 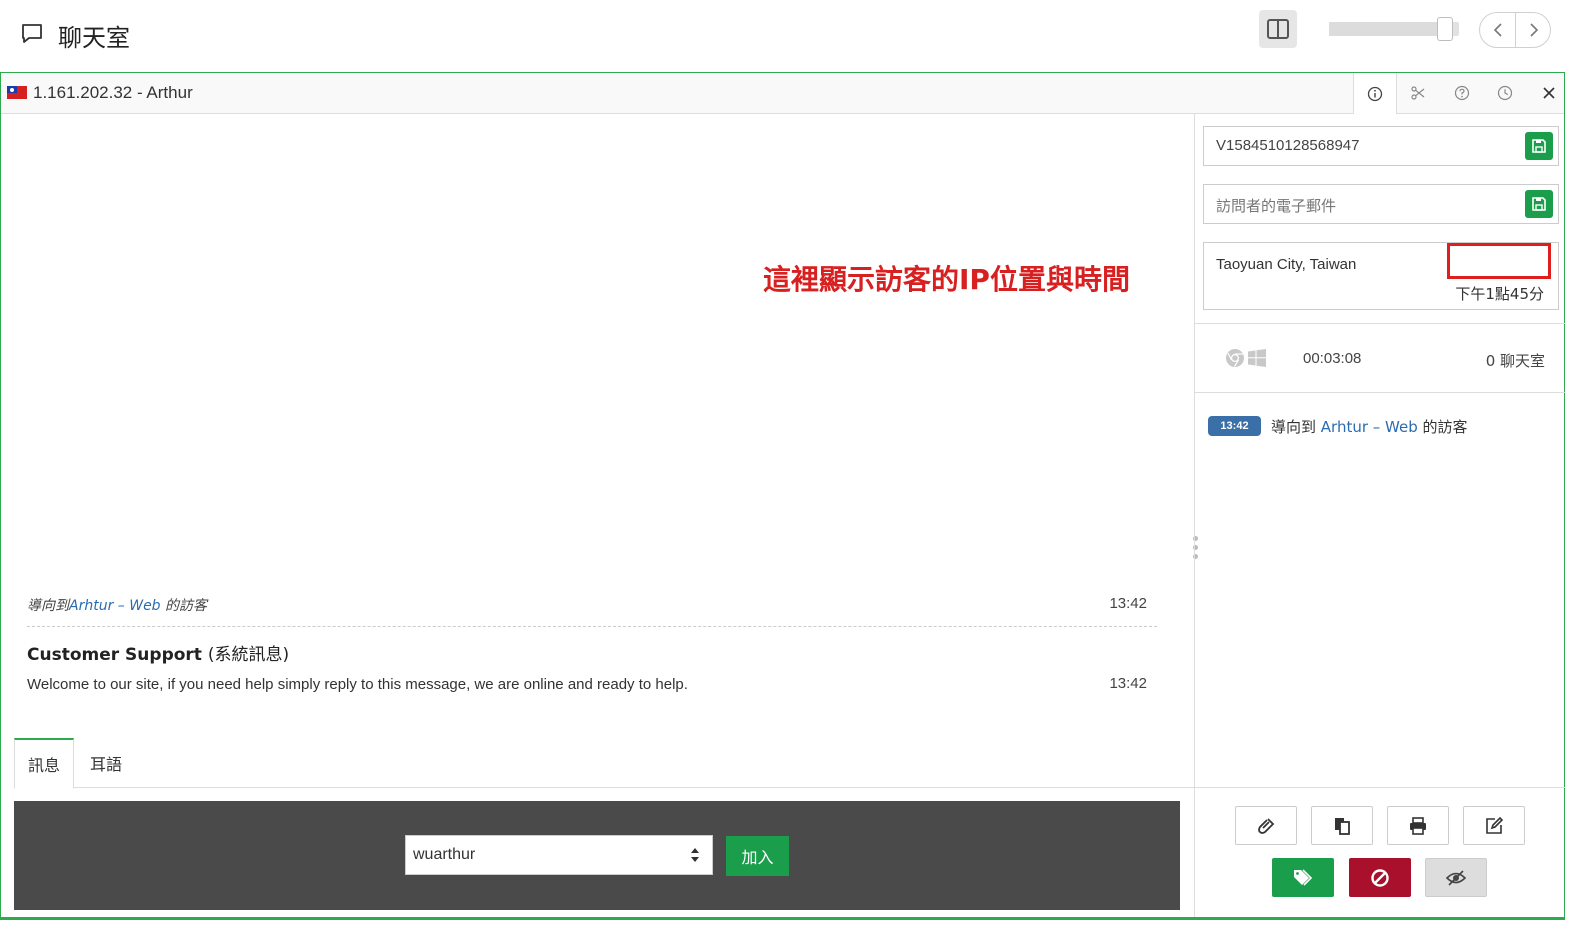 I want to click on visitor-local-time: 下午1點45分, so click(x=1499, y=294).